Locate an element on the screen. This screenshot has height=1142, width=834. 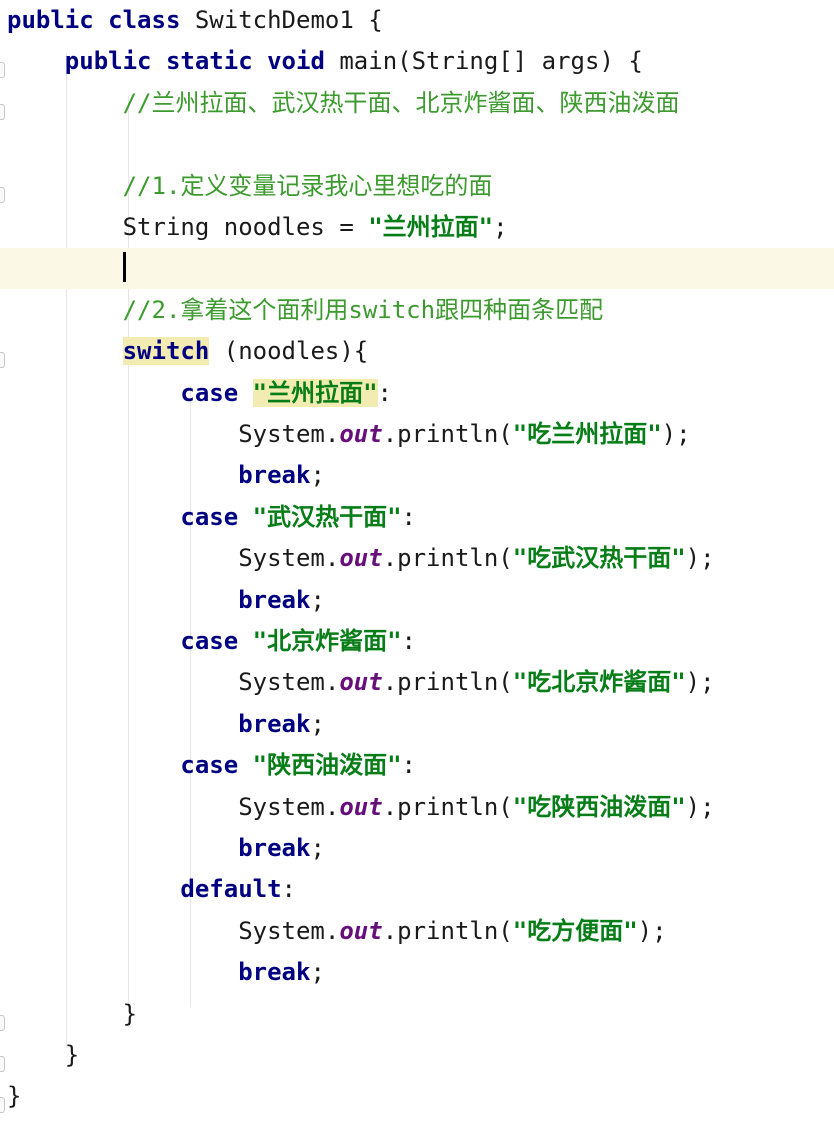
code-line: public static void main(String[] args) { is located at coordinates (417, 61).